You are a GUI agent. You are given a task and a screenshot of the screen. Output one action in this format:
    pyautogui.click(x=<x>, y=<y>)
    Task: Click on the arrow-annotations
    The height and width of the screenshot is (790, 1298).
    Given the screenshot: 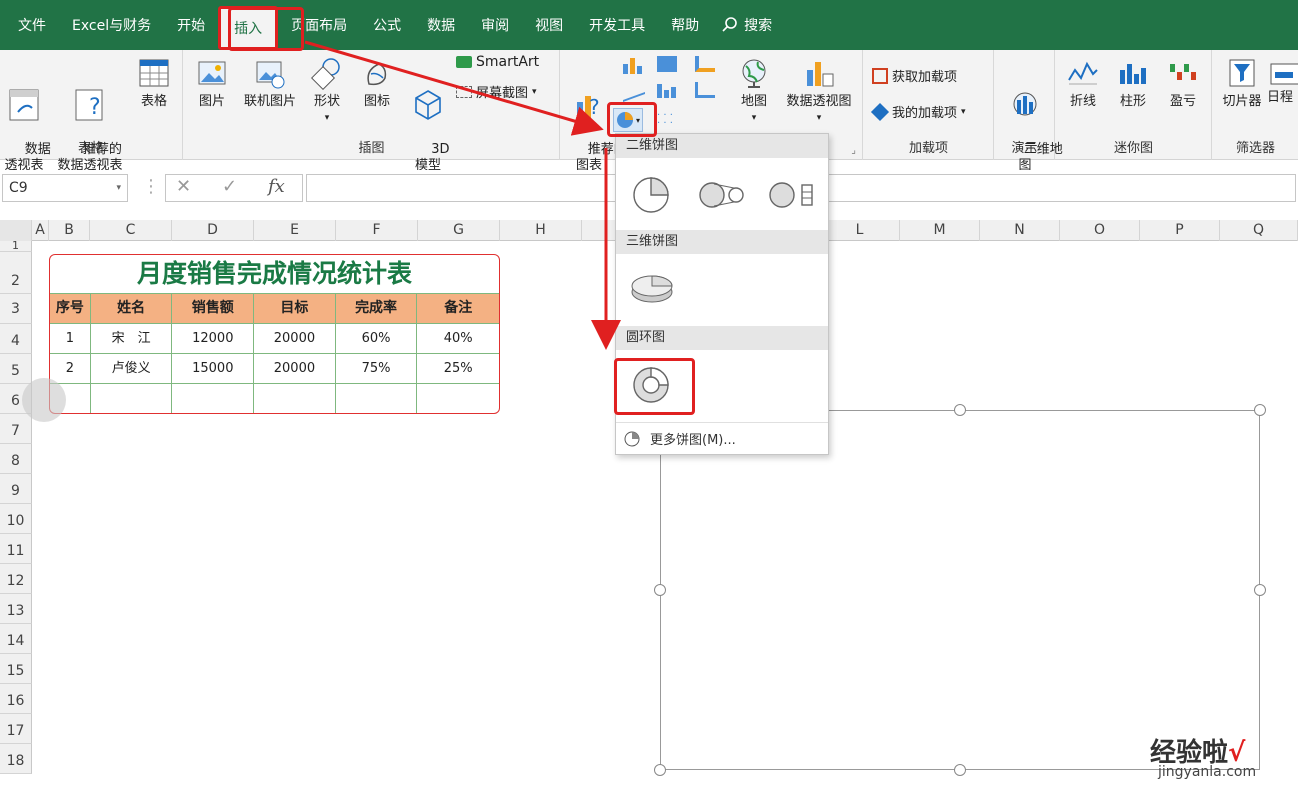 What is the action you would take?
    pyautogui.click(x=462, y=195)
    